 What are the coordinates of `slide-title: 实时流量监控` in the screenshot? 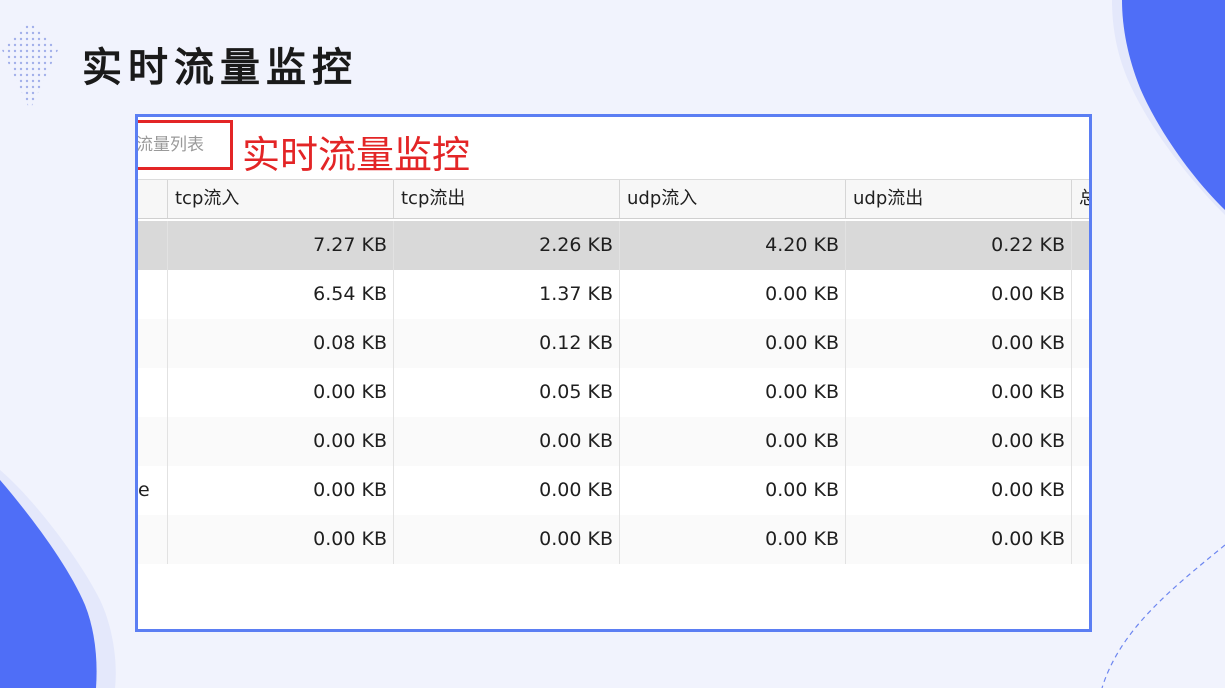 It's located at (220, 68).